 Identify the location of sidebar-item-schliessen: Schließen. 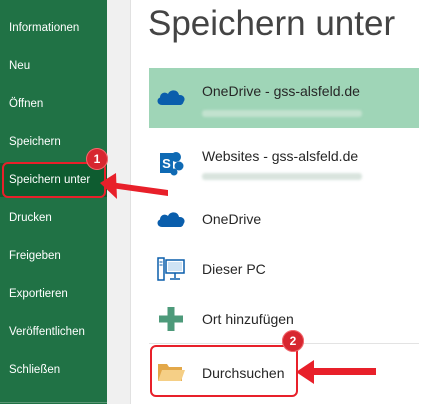
(53, 370).